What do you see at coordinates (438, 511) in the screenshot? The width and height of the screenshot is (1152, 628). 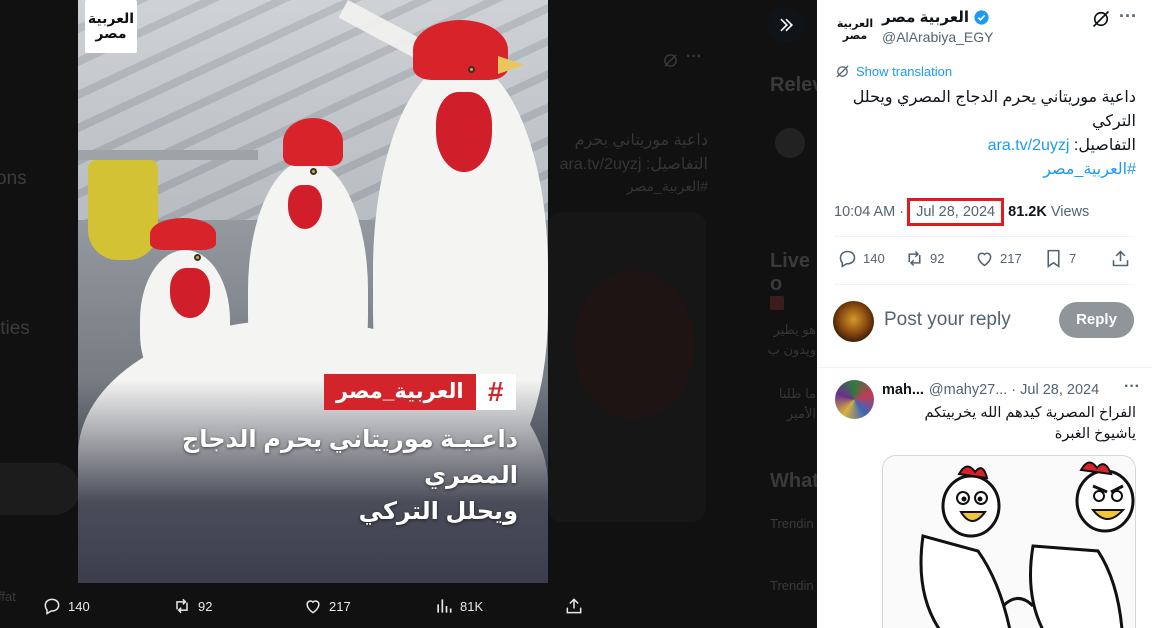 I see `caption-line-2: ويحلل التركي` at bounding box center [438, 511].